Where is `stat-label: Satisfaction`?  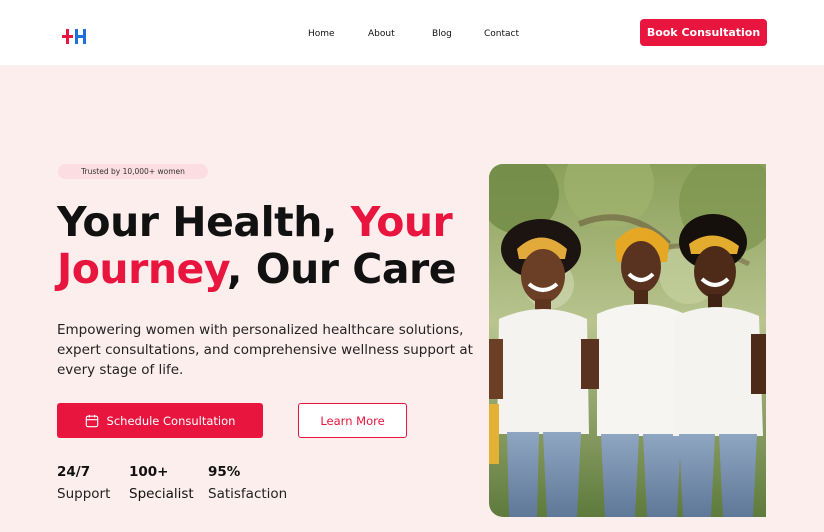 stat-label: Satisfaction is located at coordinates (248, 494).